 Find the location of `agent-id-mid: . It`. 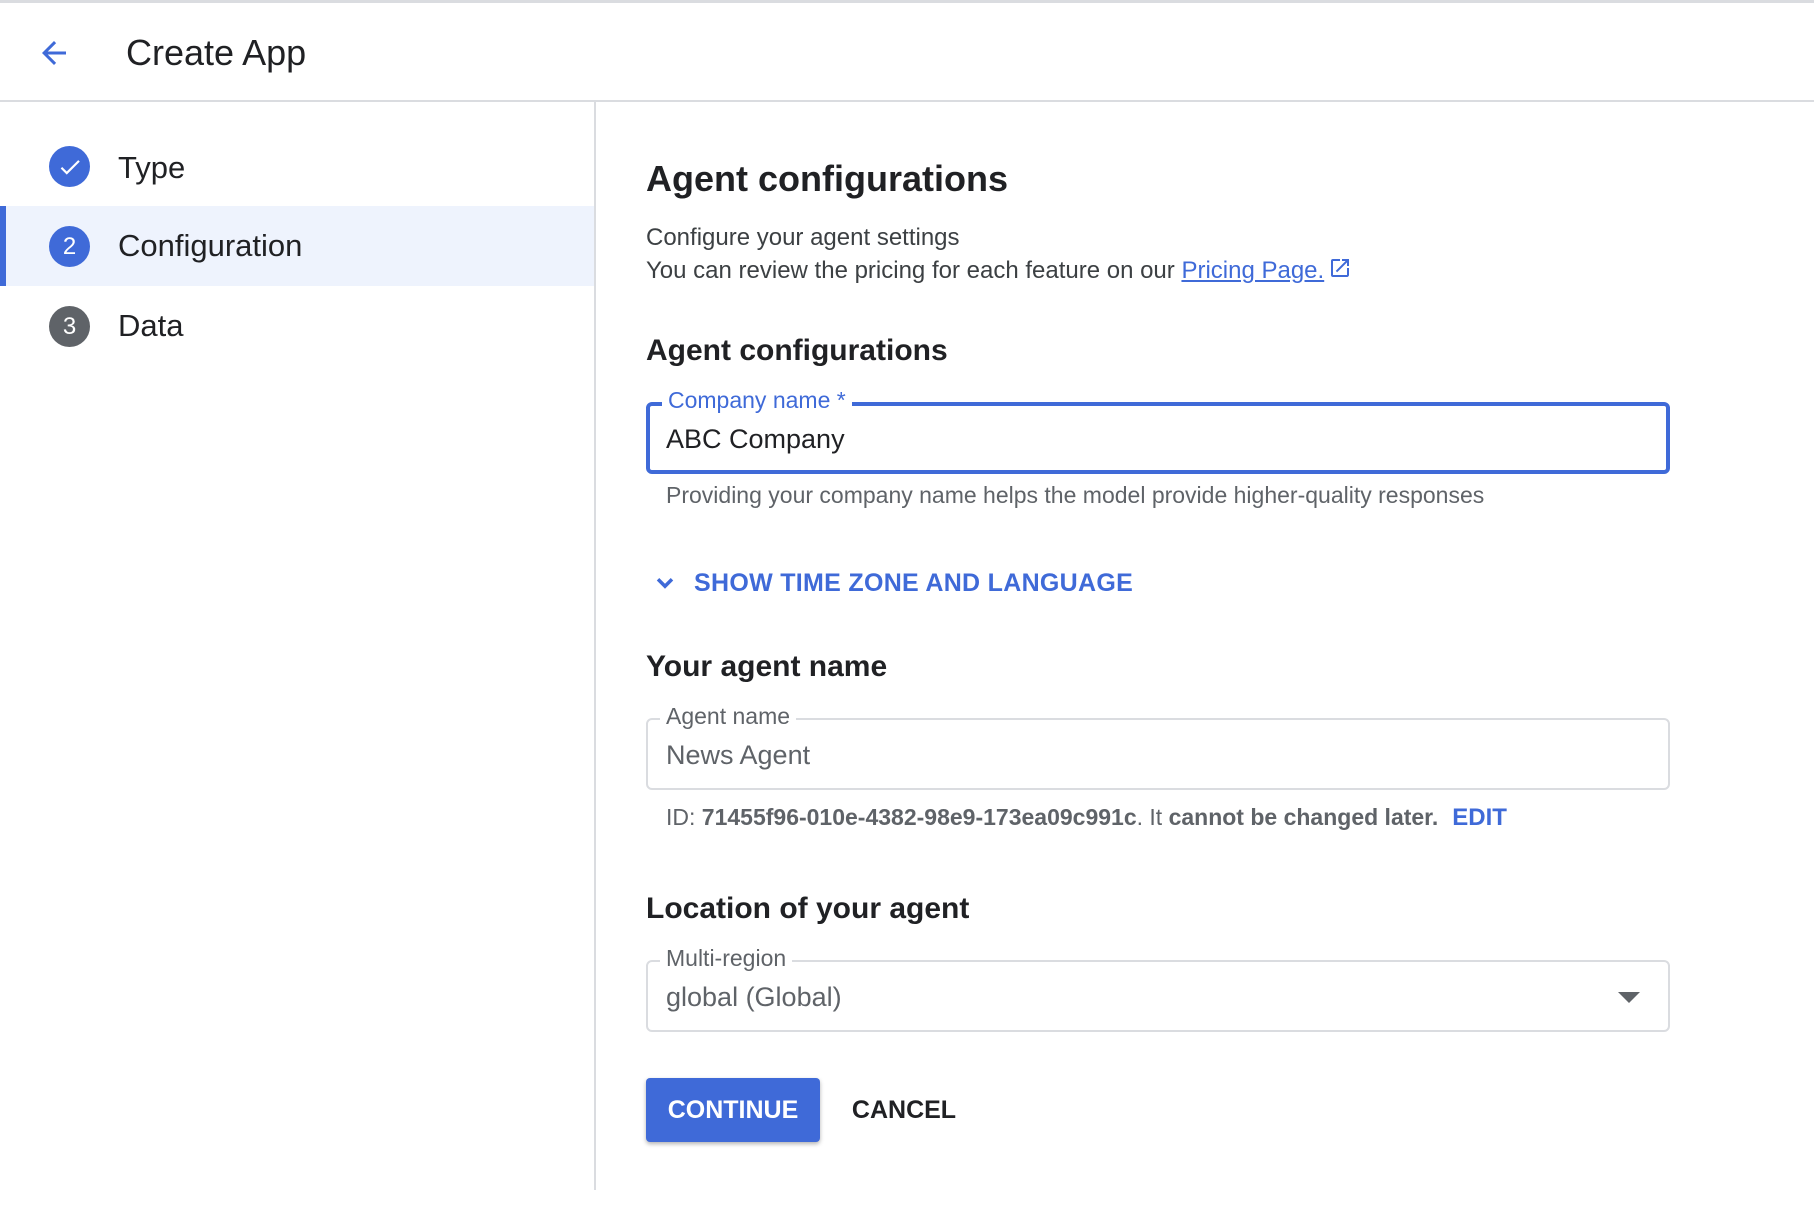

agent-id-mid: . It is located at coordinates (1152, 817).